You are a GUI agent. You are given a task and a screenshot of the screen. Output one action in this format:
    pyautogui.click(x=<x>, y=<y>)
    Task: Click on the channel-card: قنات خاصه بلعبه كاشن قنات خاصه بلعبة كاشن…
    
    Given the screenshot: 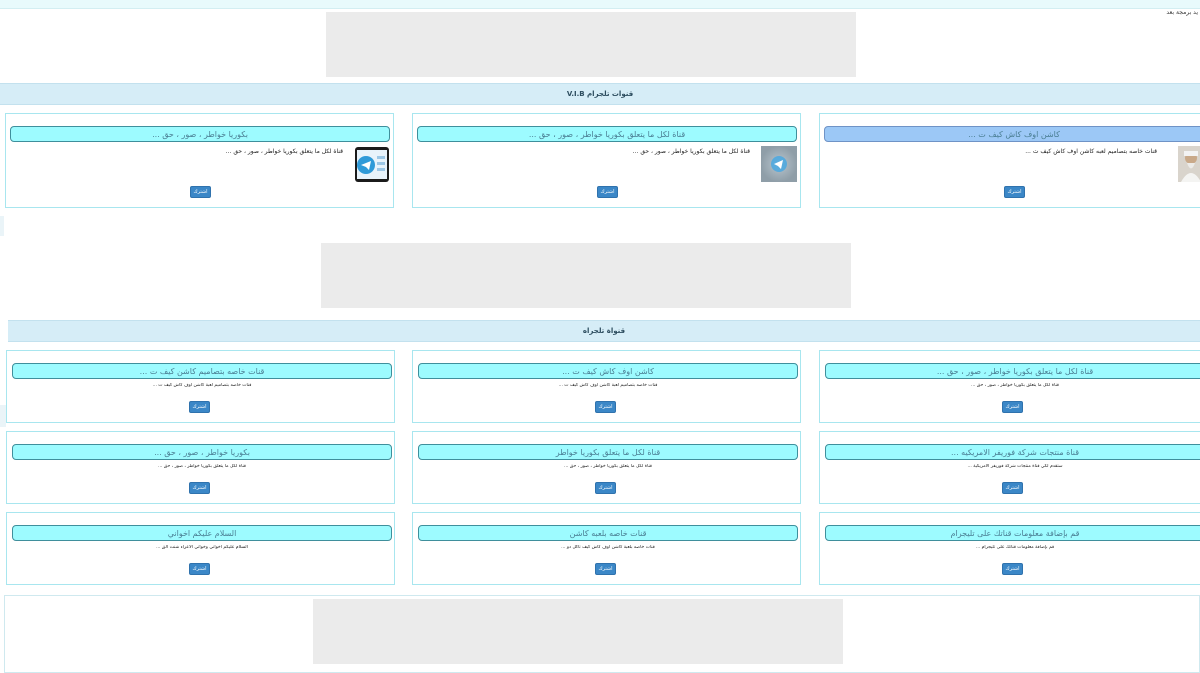 What is the action you would take?
    pyautogui.click(x=606, y=548)
    